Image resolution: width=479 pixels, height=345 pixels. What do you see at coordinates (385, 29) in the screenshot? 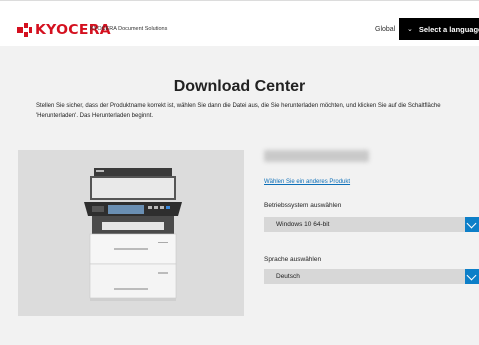
I see `global-link: Global` at bounding box center [385, 29].